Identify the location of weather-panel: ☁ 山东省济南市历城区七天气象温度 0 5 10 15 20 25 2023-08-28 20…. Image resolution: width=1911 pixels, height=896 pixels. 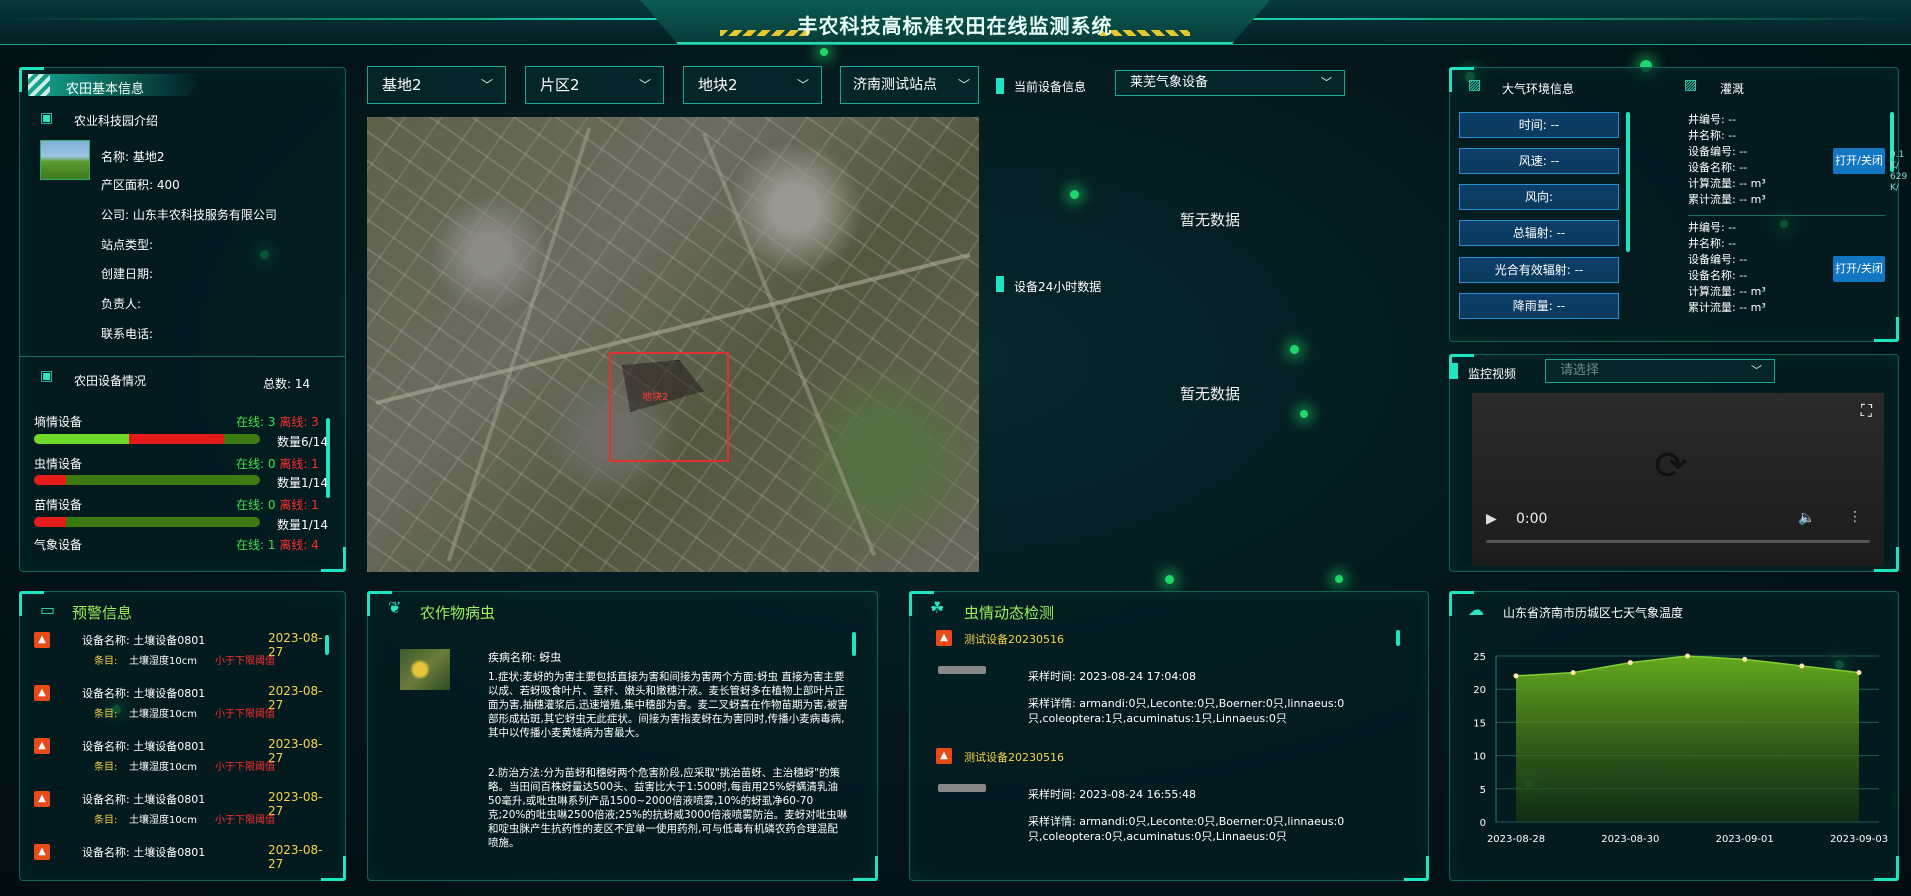
(1674, 736).